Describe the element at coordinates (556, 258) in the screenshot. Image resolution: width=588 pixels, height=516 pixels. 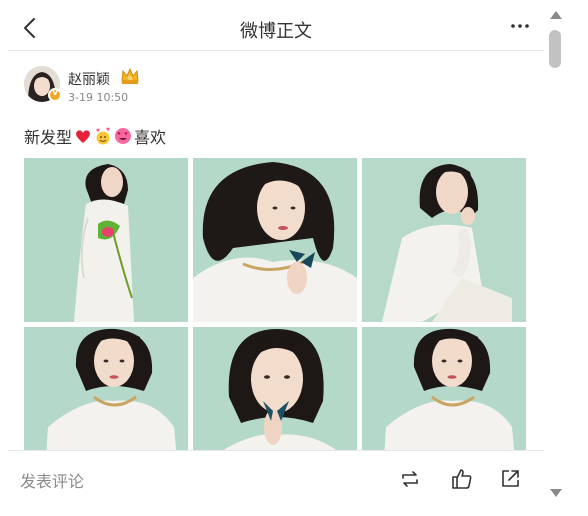
I see `vertical-scrollbar` at that location.